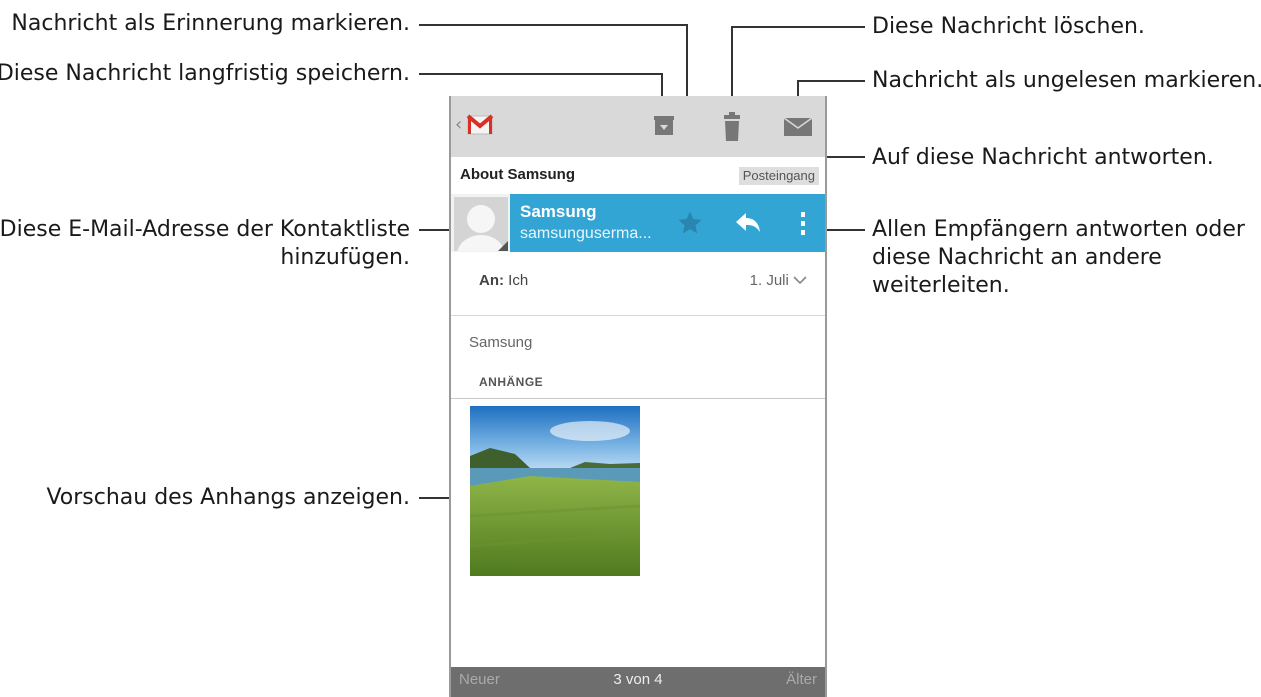 Image resolution: width=1261 pixels, height=697 pixels. What do you see at coordinates (831, 81) in the screenshot?
I see `leader-line-unread` at bounding box center [831, 81].